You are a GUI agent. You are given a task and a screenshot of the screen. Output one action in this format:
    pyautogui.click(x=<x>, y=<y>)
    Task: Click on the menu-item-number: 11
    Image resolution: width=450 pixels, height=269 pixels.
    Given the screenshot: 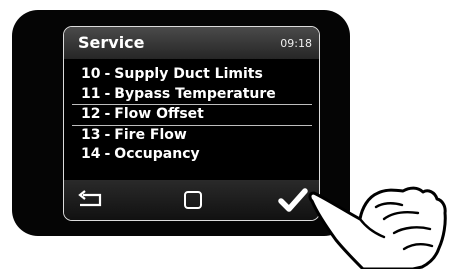 What is the action you would take?
    pyautogui.click(x=91, y=93)
    